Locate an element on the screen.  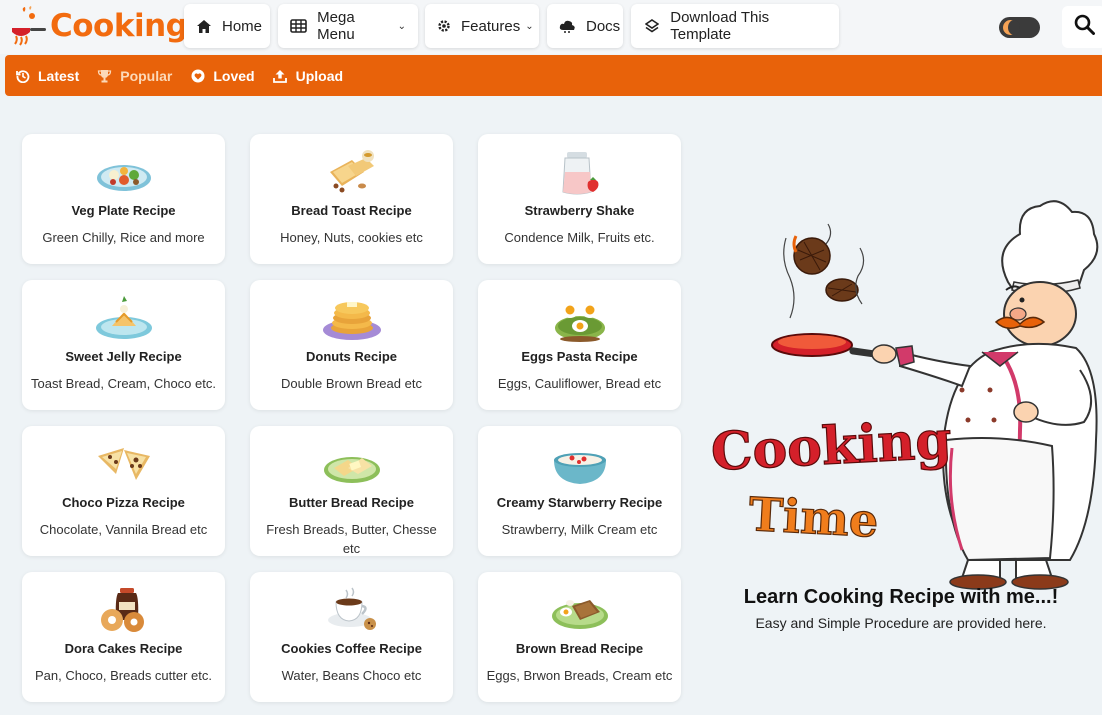
pancake-icon is located at coordinates (352, 317).